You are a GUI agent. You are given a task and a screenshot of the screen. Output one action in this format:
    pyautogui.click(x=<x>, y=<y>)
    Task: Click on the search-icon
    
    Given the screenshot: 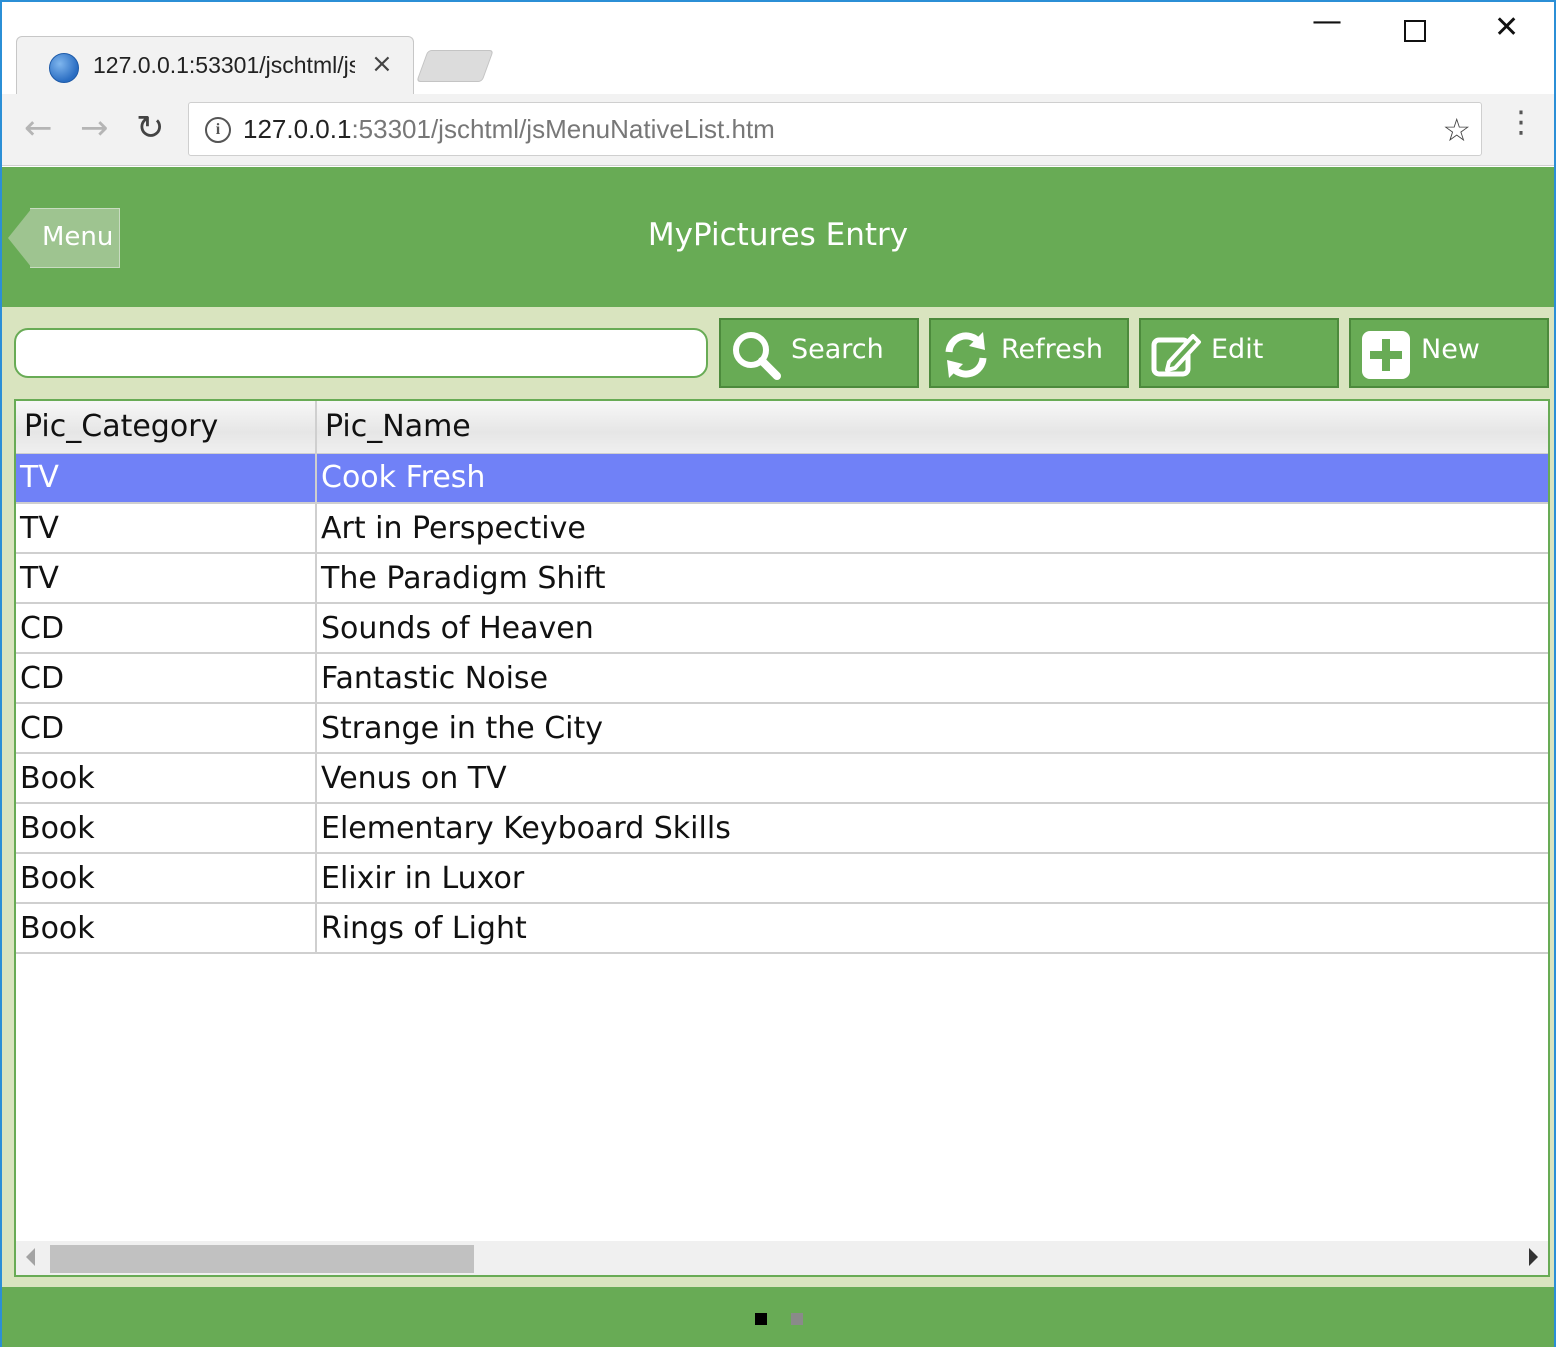 What is the action you would take?
    pyautogui.click(x=757, y=356)
    